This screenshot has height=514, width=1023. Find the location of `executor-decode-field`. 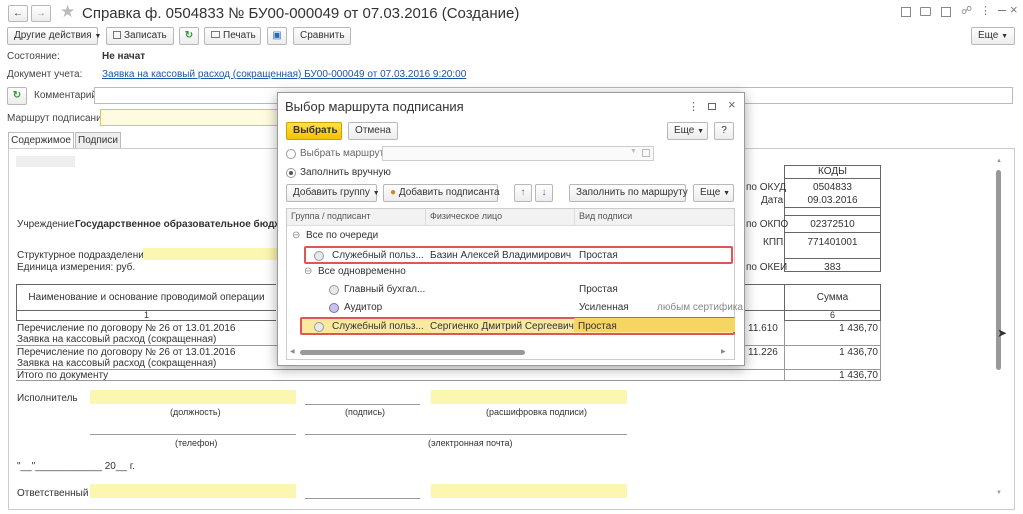

executor-decode-field is located at coordinates (529, 397).